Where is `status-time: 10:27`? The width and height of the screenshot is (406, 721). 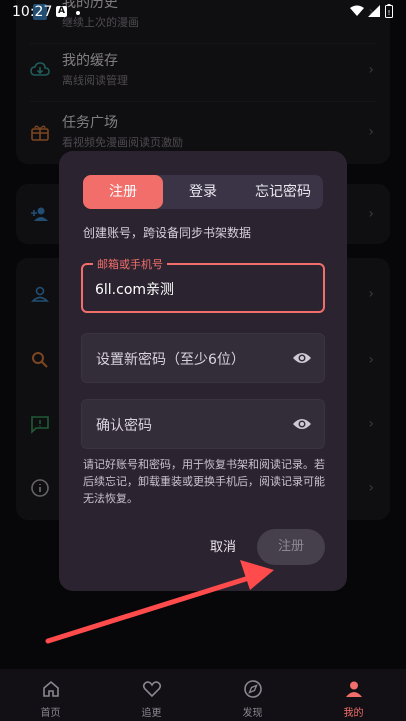 status-time: 10:27 is located at coordinates (32, 12).